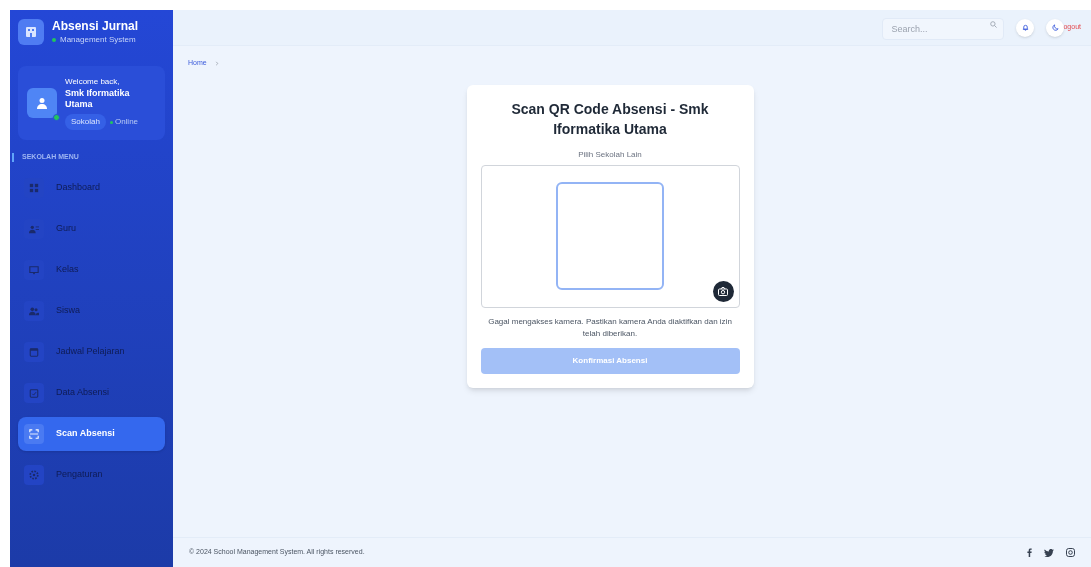 This screenshot has width=1091, height=567. Describe the element at coordinates (1070, 552) in the screenshot. I see `instagram-icon` at that location.